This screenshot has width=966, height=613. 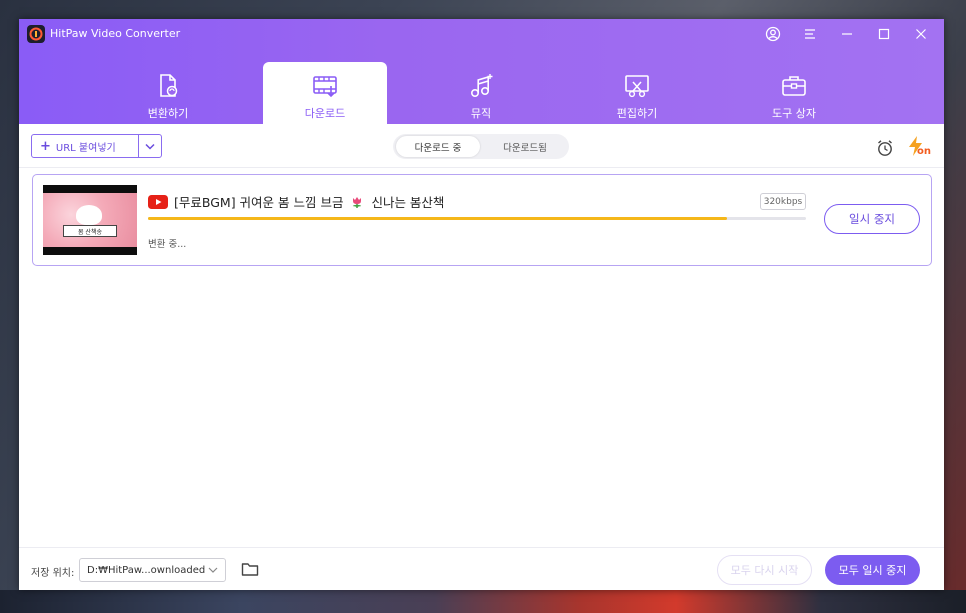 I want to click on download-progress-bar, so click(x=477, y=218).